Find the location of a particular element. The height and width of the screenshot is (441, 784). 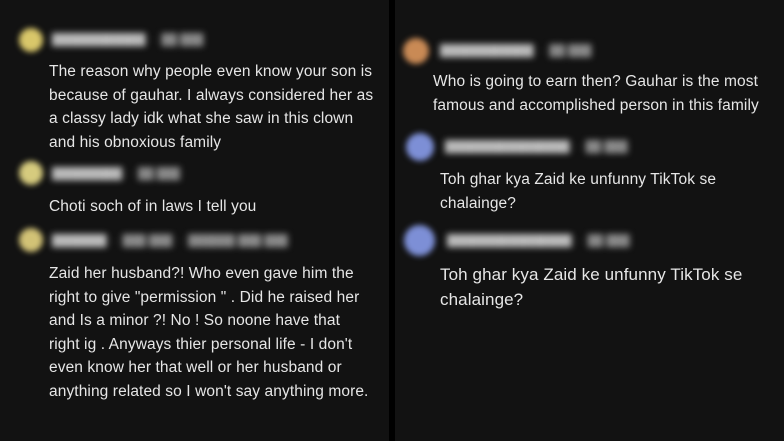

blurred-username: █████████ · ██ ███ is located at coordinates (116, 174).